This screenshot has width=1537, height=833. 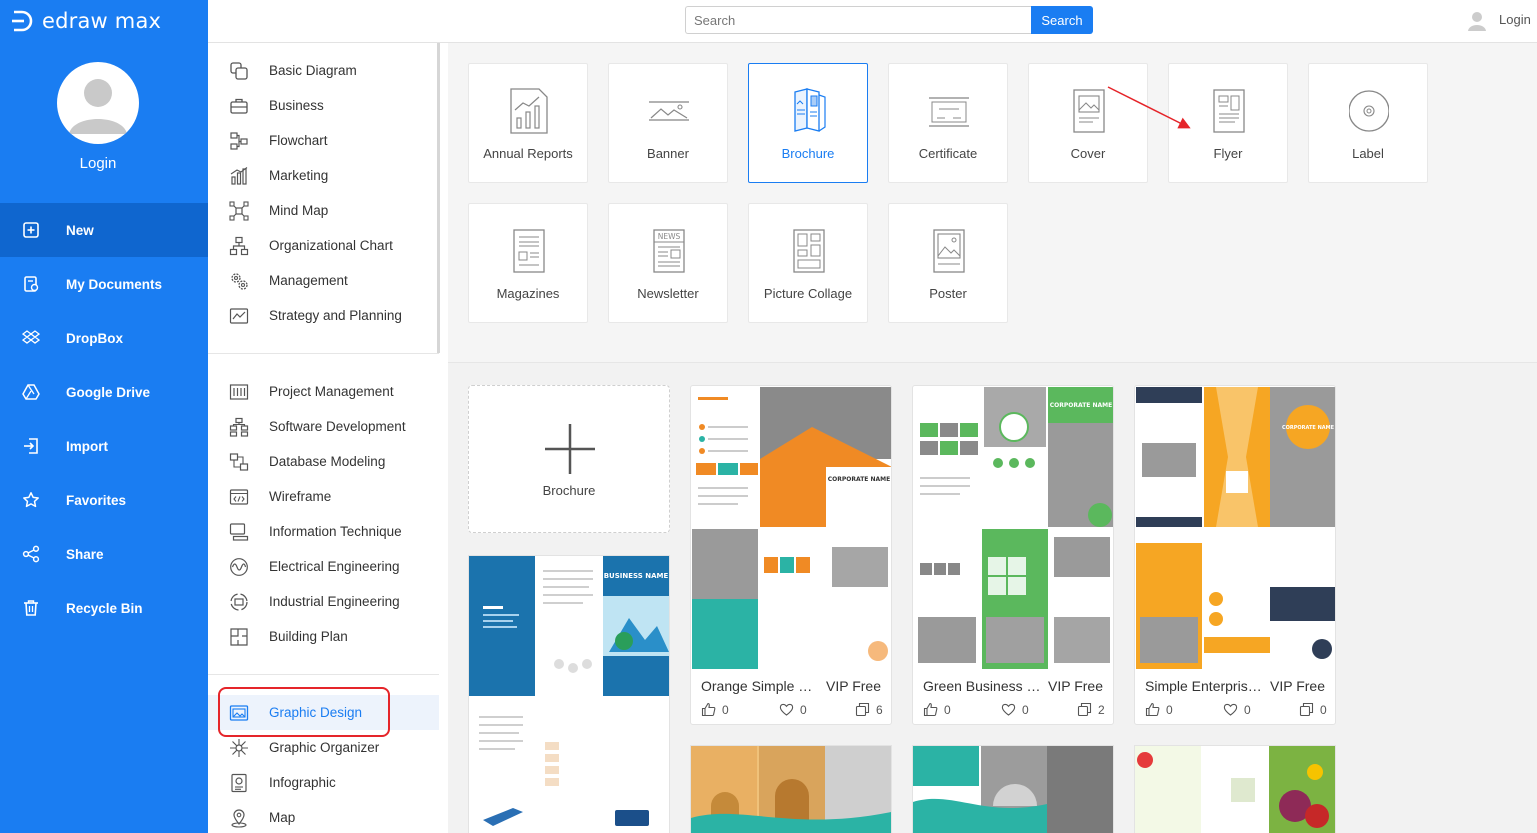 What do you see at coordinates (1313, 709) in the screenshot?
I see `copy-stat: 0` at bounding box center [1313, 709].